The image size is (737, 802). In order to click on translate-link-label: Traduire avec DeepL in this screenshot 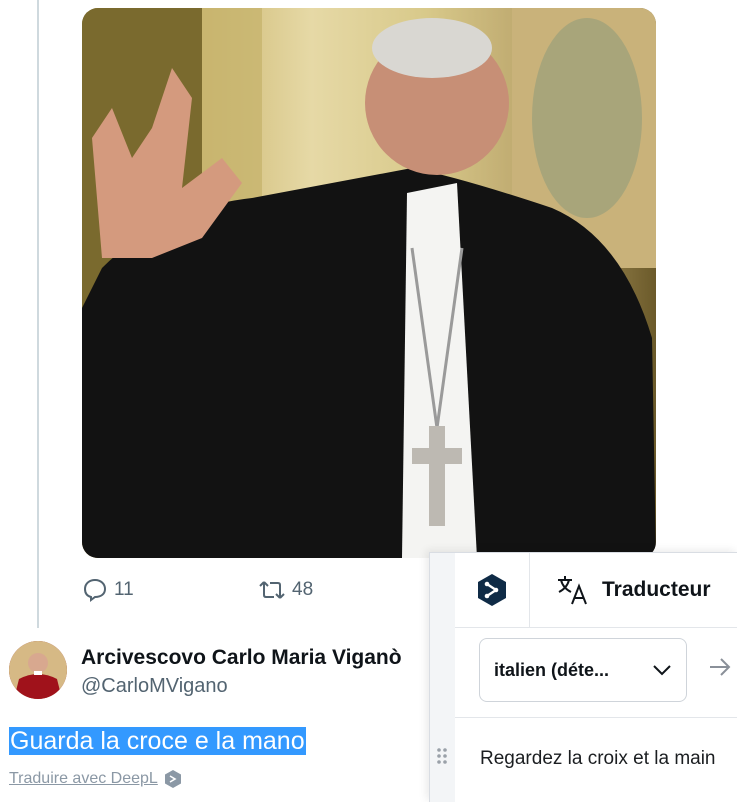, I will do `click(83, 778)`.